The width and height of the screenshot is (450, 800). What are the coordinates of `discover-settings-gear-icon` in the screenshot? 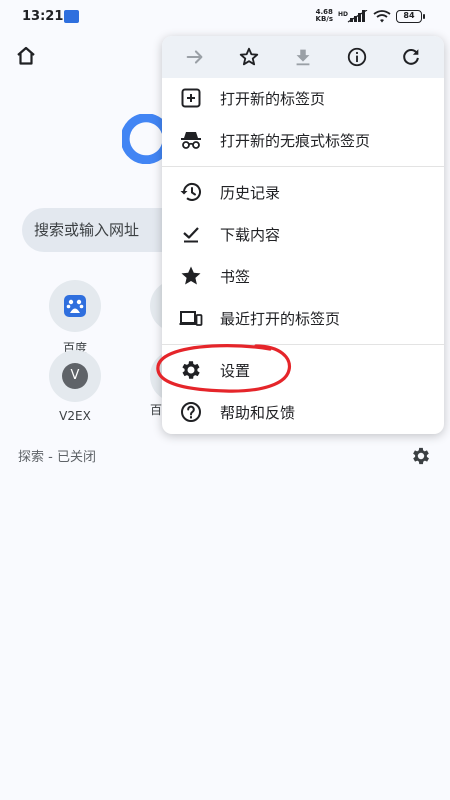 It's located at (421, 456).